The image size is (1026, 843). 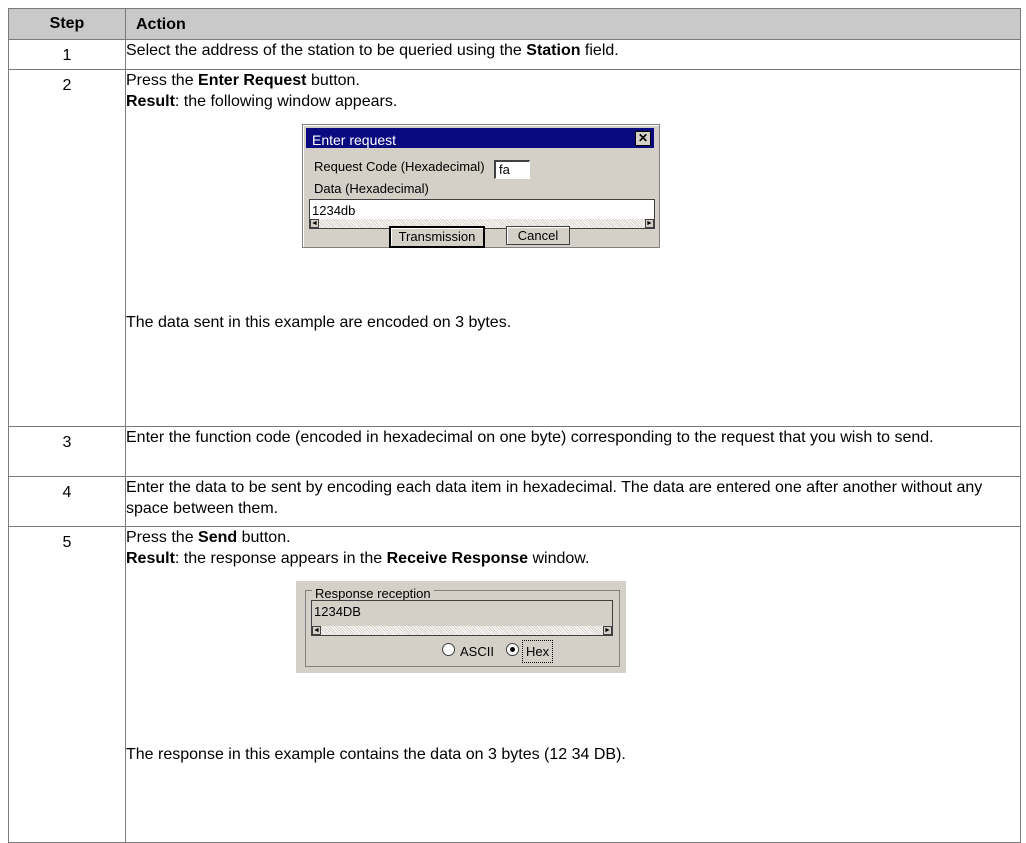 What do you see at coordinates (67, 24) in the screenshot?
I see `header-step: Step` at bounding box center [67, 24].